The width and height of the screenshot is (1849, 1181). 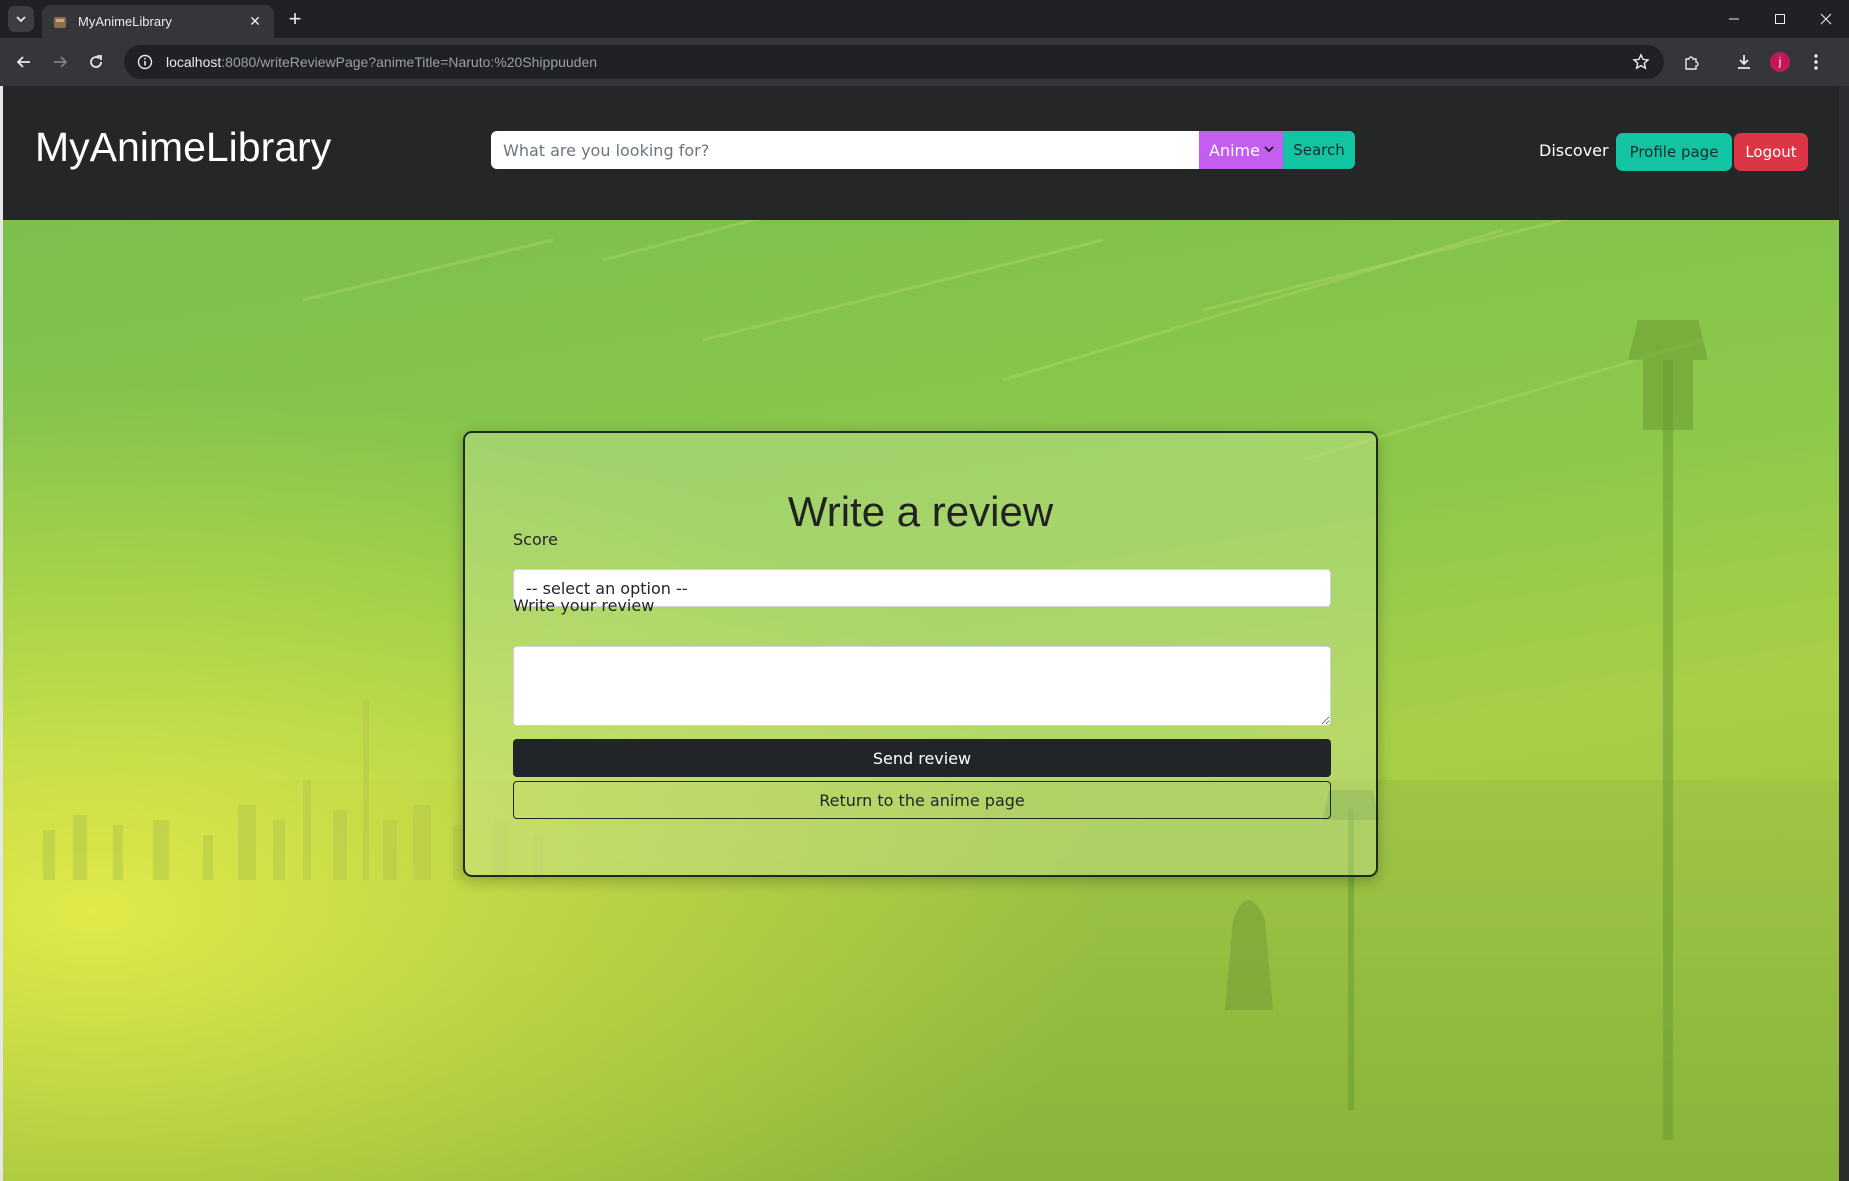 I want to click on search-group: Anime Search, so click(x=923, y=150).